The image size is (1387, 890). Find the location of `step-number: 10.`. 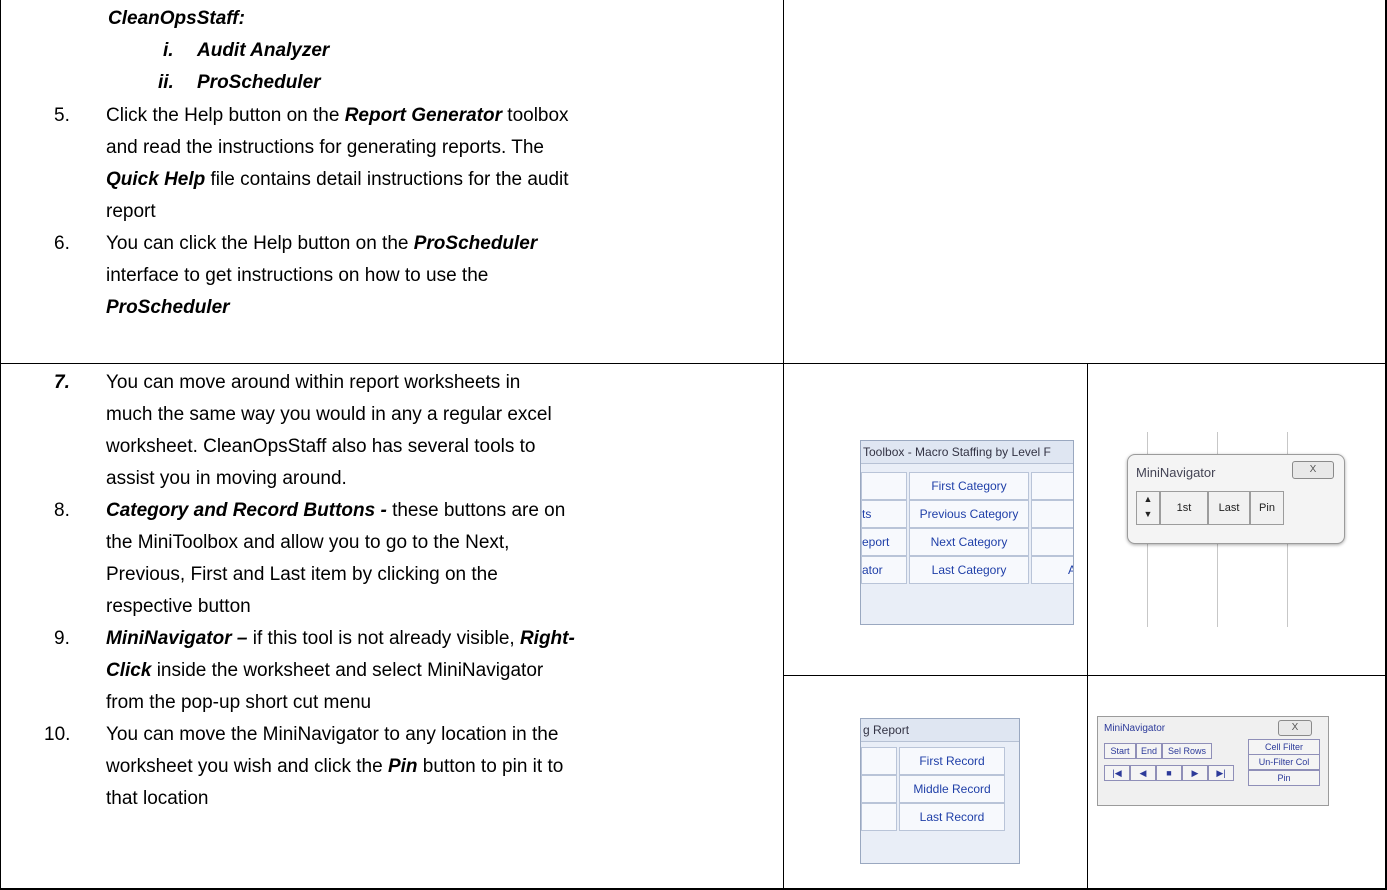

step-number: 10. is located at coordinates (57, 734).